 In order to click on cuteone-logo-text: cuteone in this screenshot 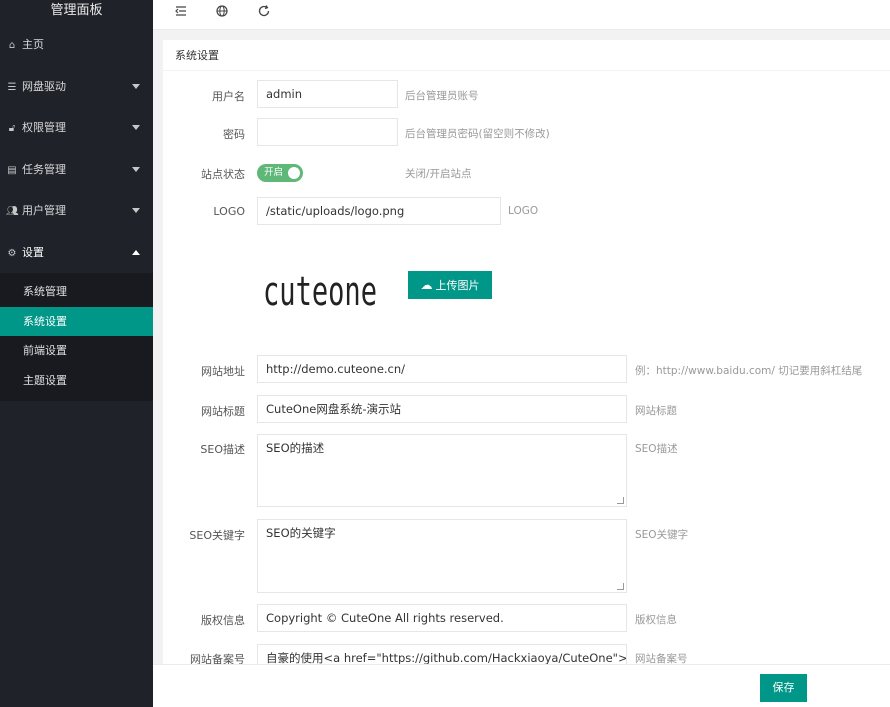, I will do `click(320, 291)`.